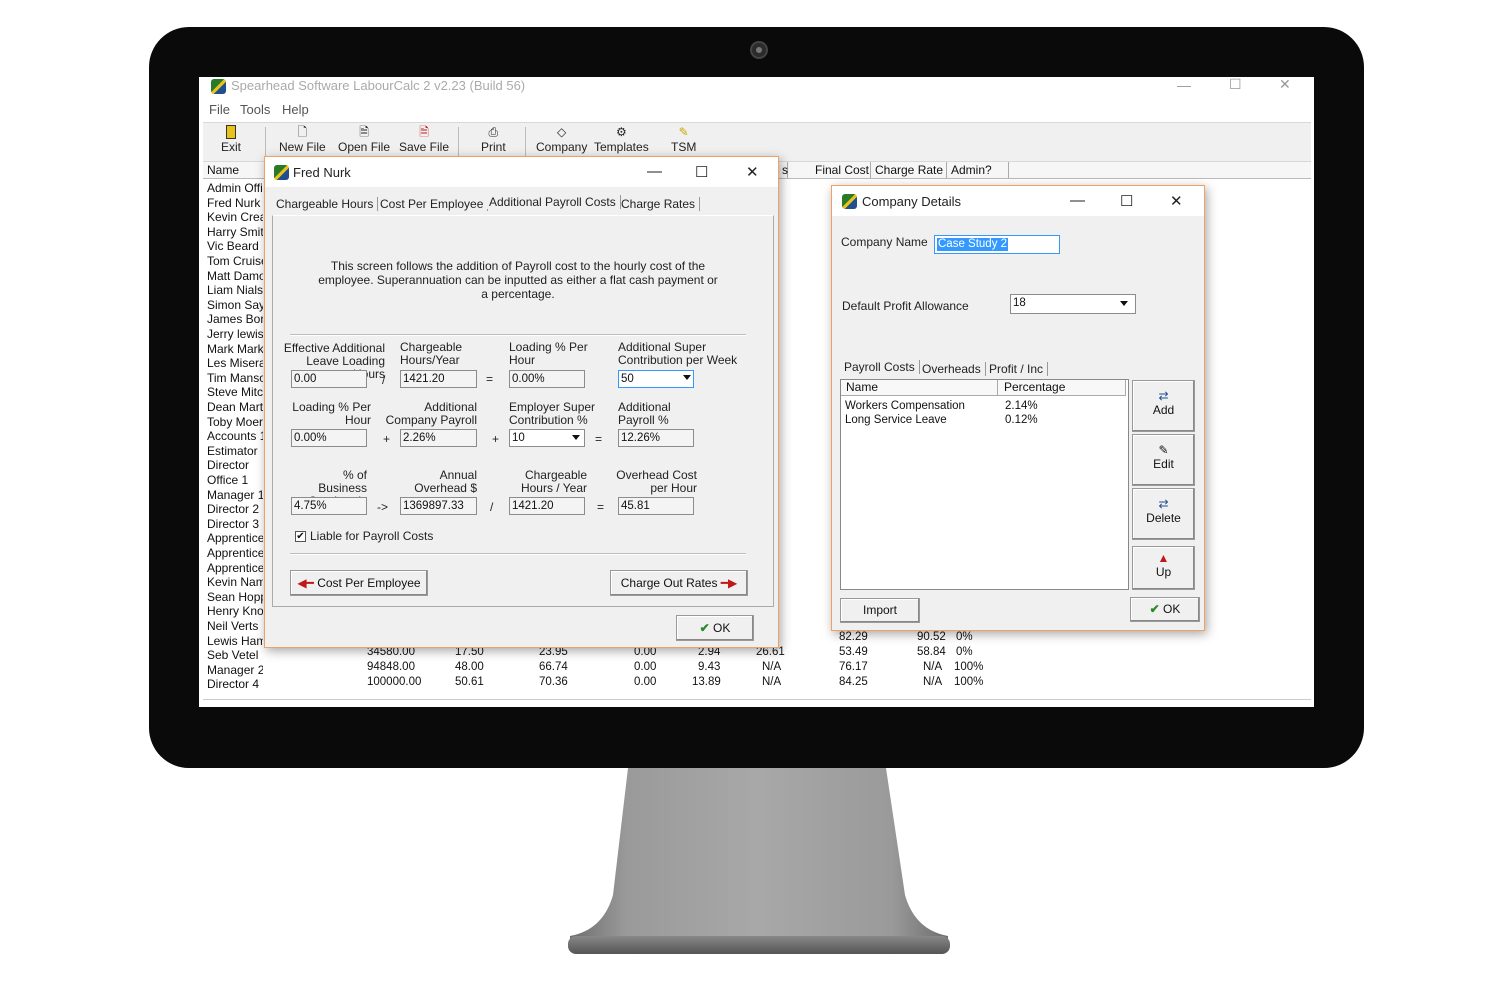  Describe the element at coordinates (235, 378) in the screenshot. I see `grid-row-name: Tim Manso` at that location.